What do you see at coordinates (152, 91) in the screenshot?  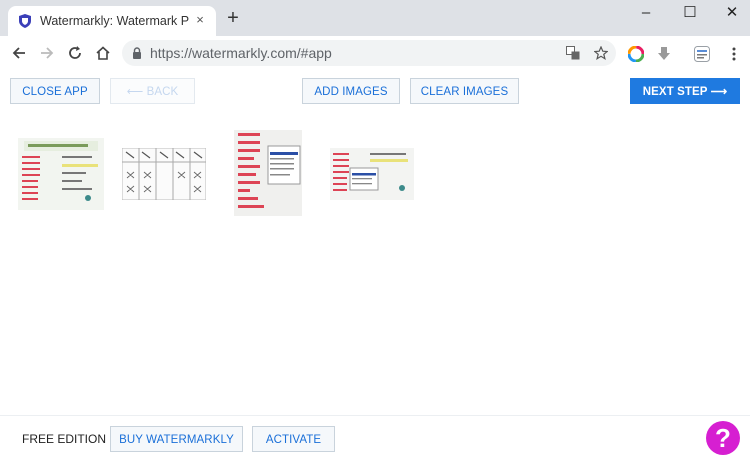 I see `back-button: ⟵ BACK` at bounding box center [152, 91].